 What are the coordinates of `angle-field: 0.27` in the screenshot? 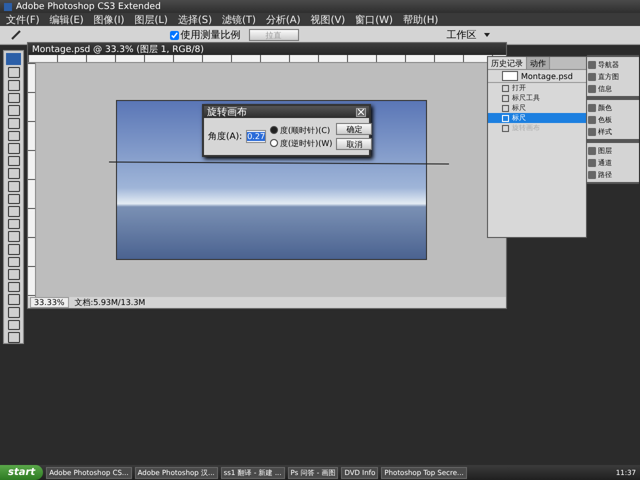 It's located at (256, 136).